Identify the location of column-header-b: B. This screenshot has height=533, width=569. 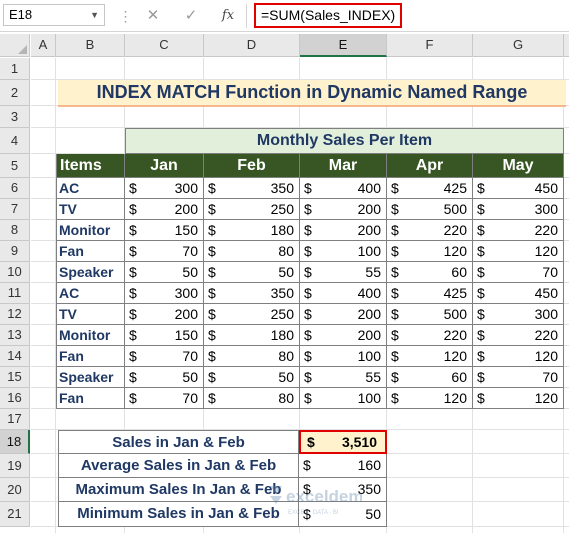
(90, 45).